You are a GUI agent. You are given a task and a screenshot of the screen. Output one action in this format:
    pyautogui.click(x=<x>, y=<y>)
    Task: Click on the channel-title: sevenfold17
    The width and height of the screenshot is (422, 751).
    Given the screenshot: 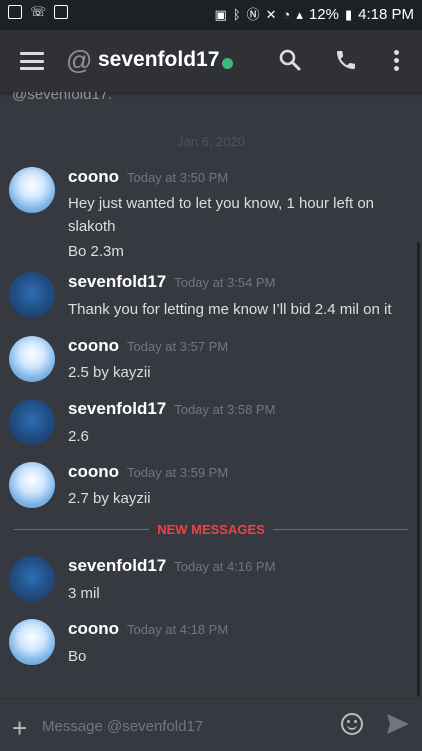 What is the action you would take?
    pyautogui.click(x=159, y=59)
    